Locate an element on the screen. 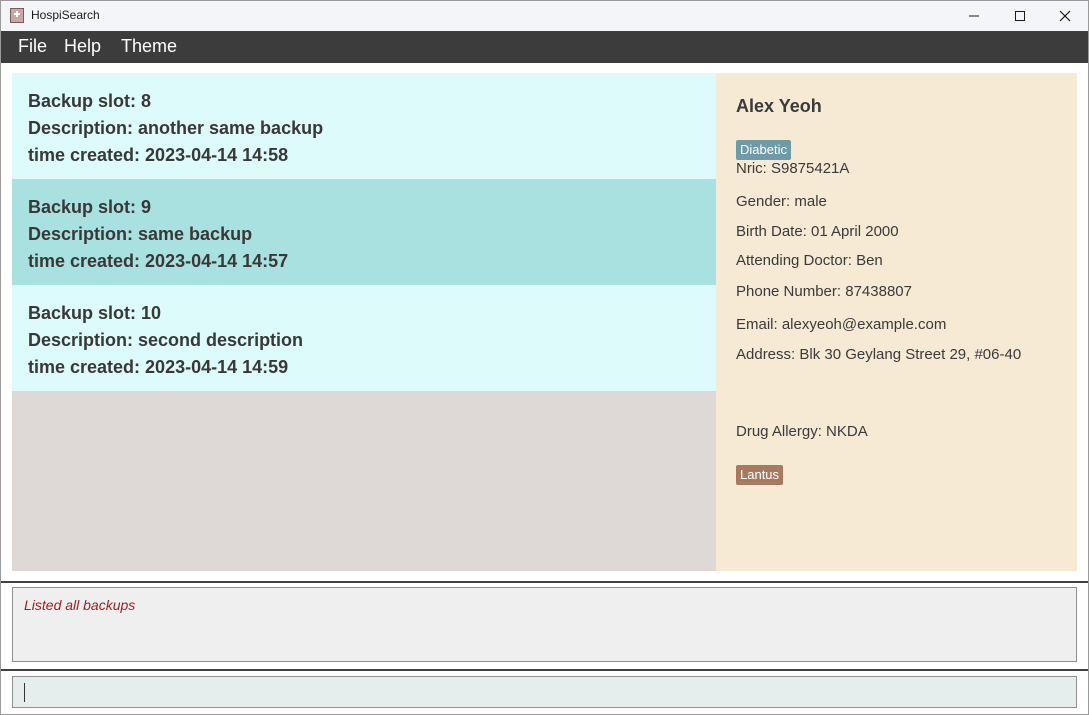 This screenshot has width=1089, height=715. minimize-icon is located at coordinates (974, 16).